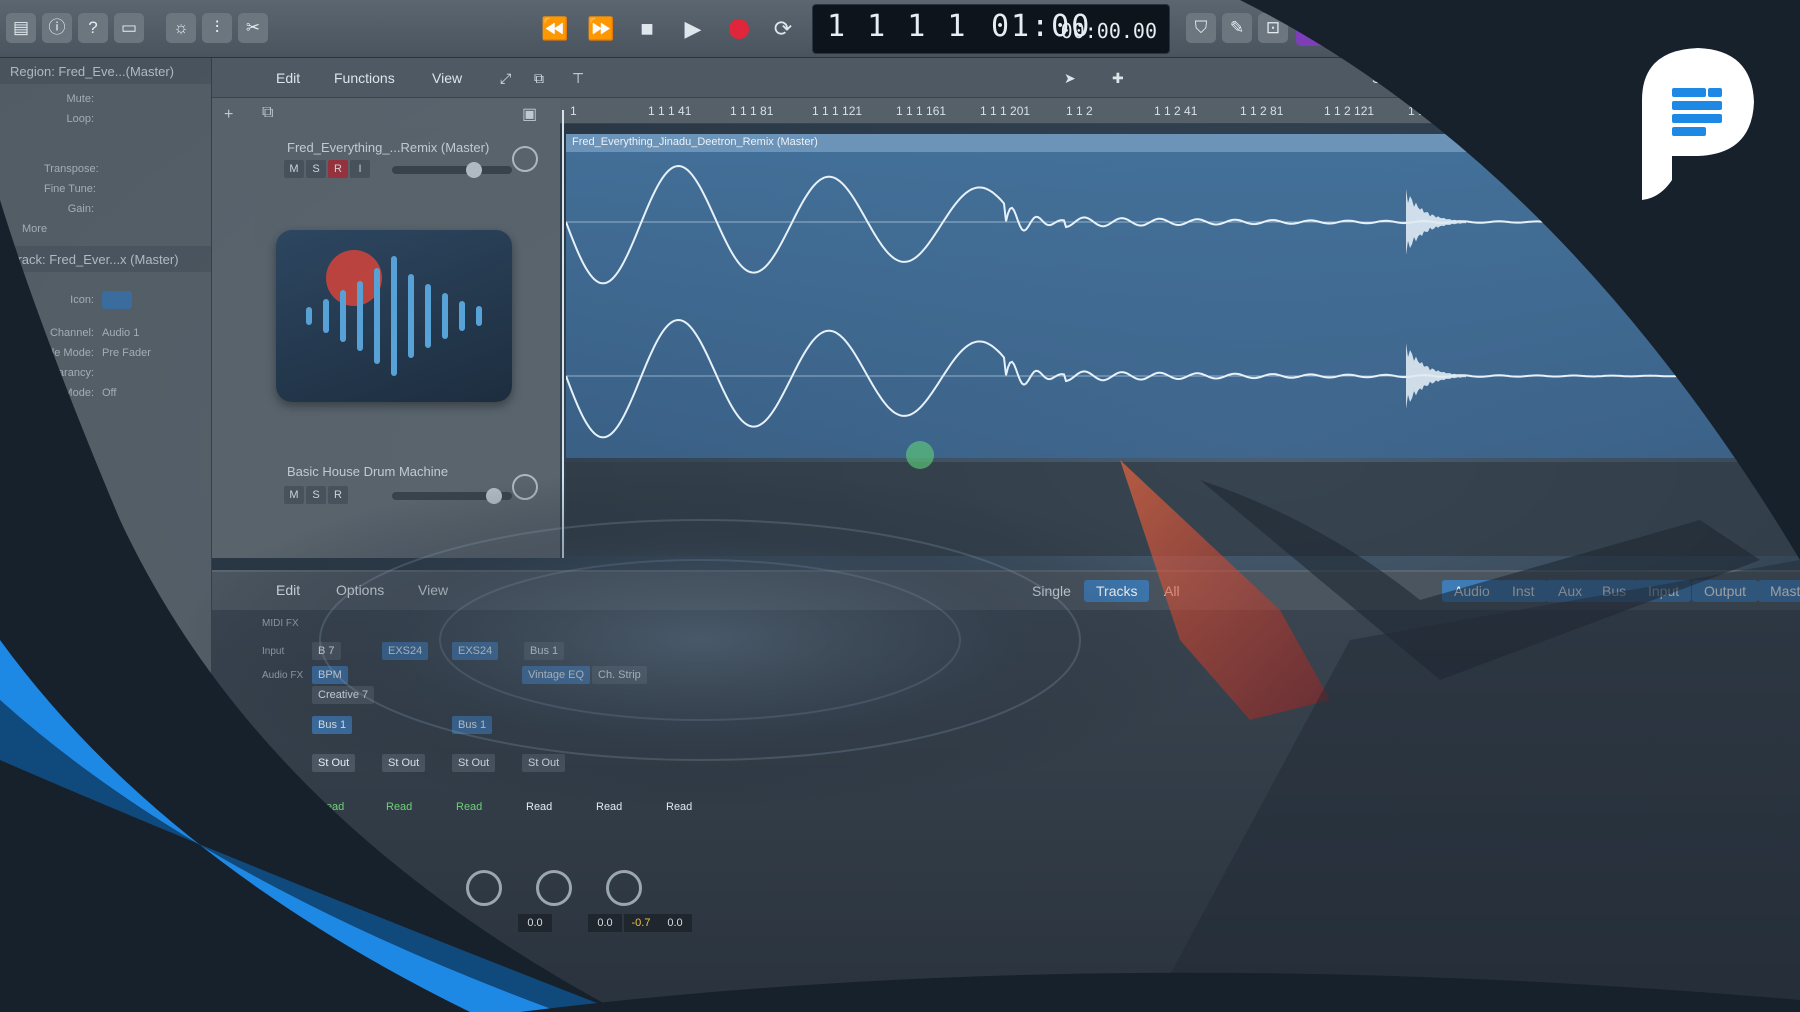  What do you see at coordinates (1051, 591) in the screenshot?
I see `view-single: Single` at bounding box center [1051, 591].